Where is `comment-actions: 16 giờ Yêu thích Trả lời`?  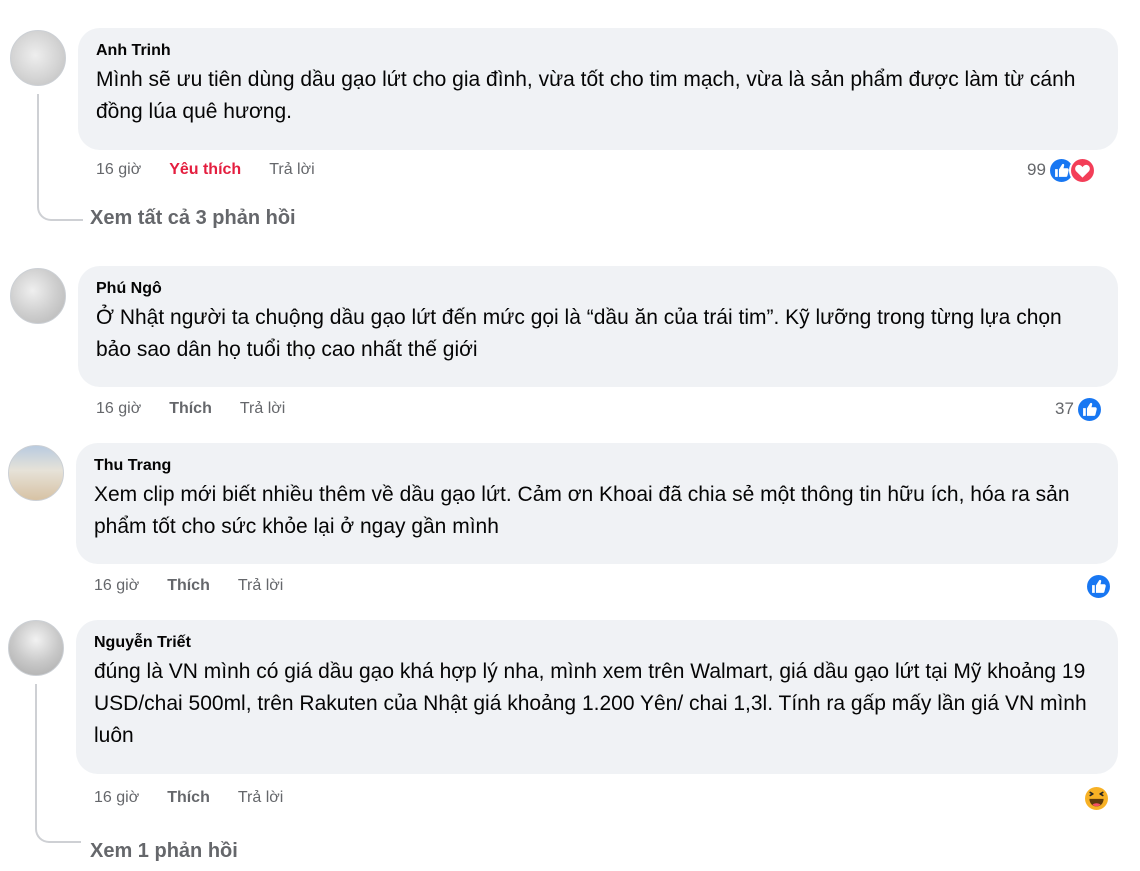 comment-actions: 16 giờ Yêu thích Trả lời is located at coordinates (219, 170).